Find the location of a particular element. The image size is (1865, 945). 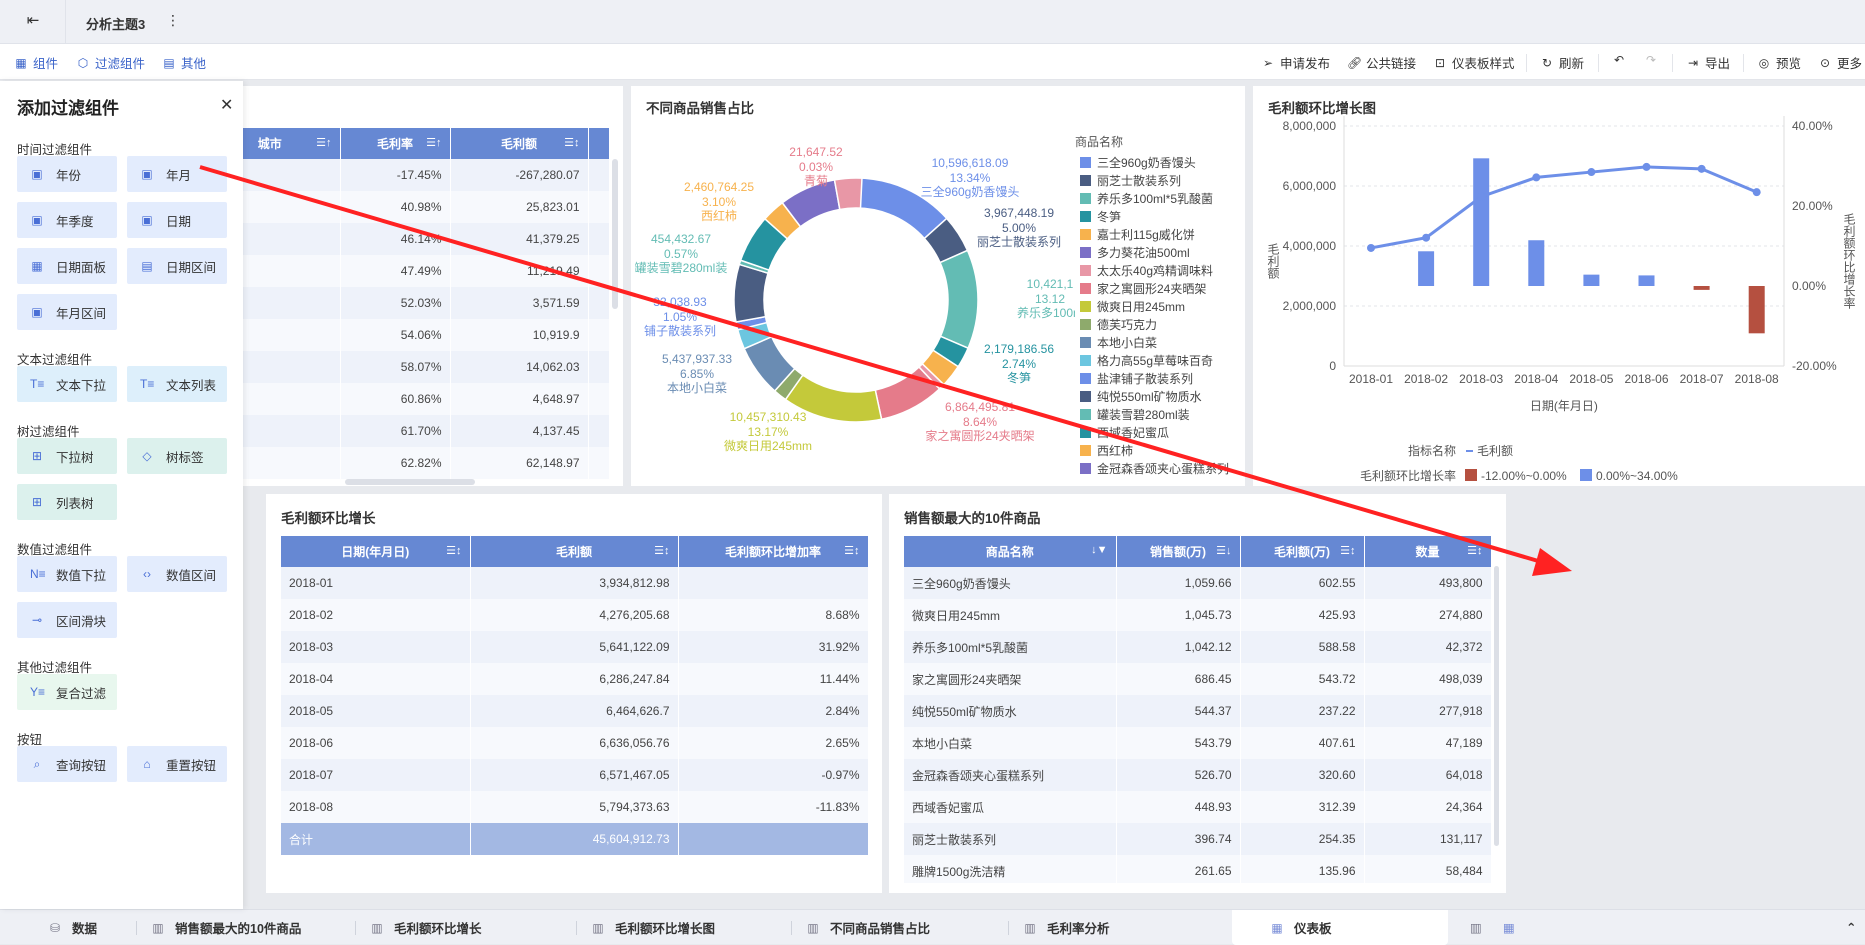

filter-component-button: ⬡ 过滤组件 is located at coordinates (110, 62).